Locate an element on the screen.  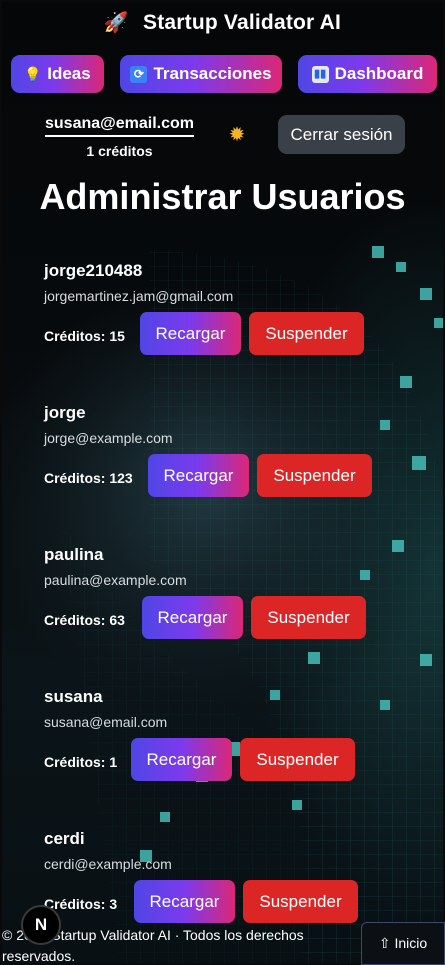
sun-icon: ✹ is located at coordinates (237, 135).